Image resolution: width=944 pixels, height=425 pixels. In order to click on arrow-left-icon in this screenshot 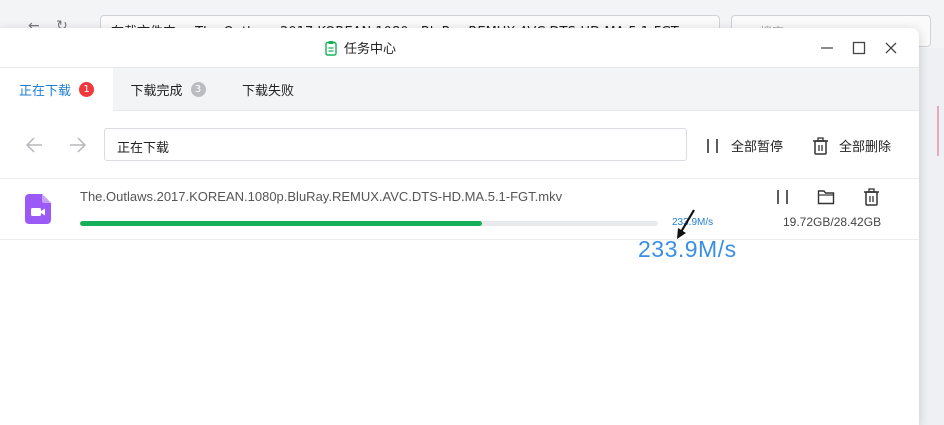, I will do `click(33, 145)`.